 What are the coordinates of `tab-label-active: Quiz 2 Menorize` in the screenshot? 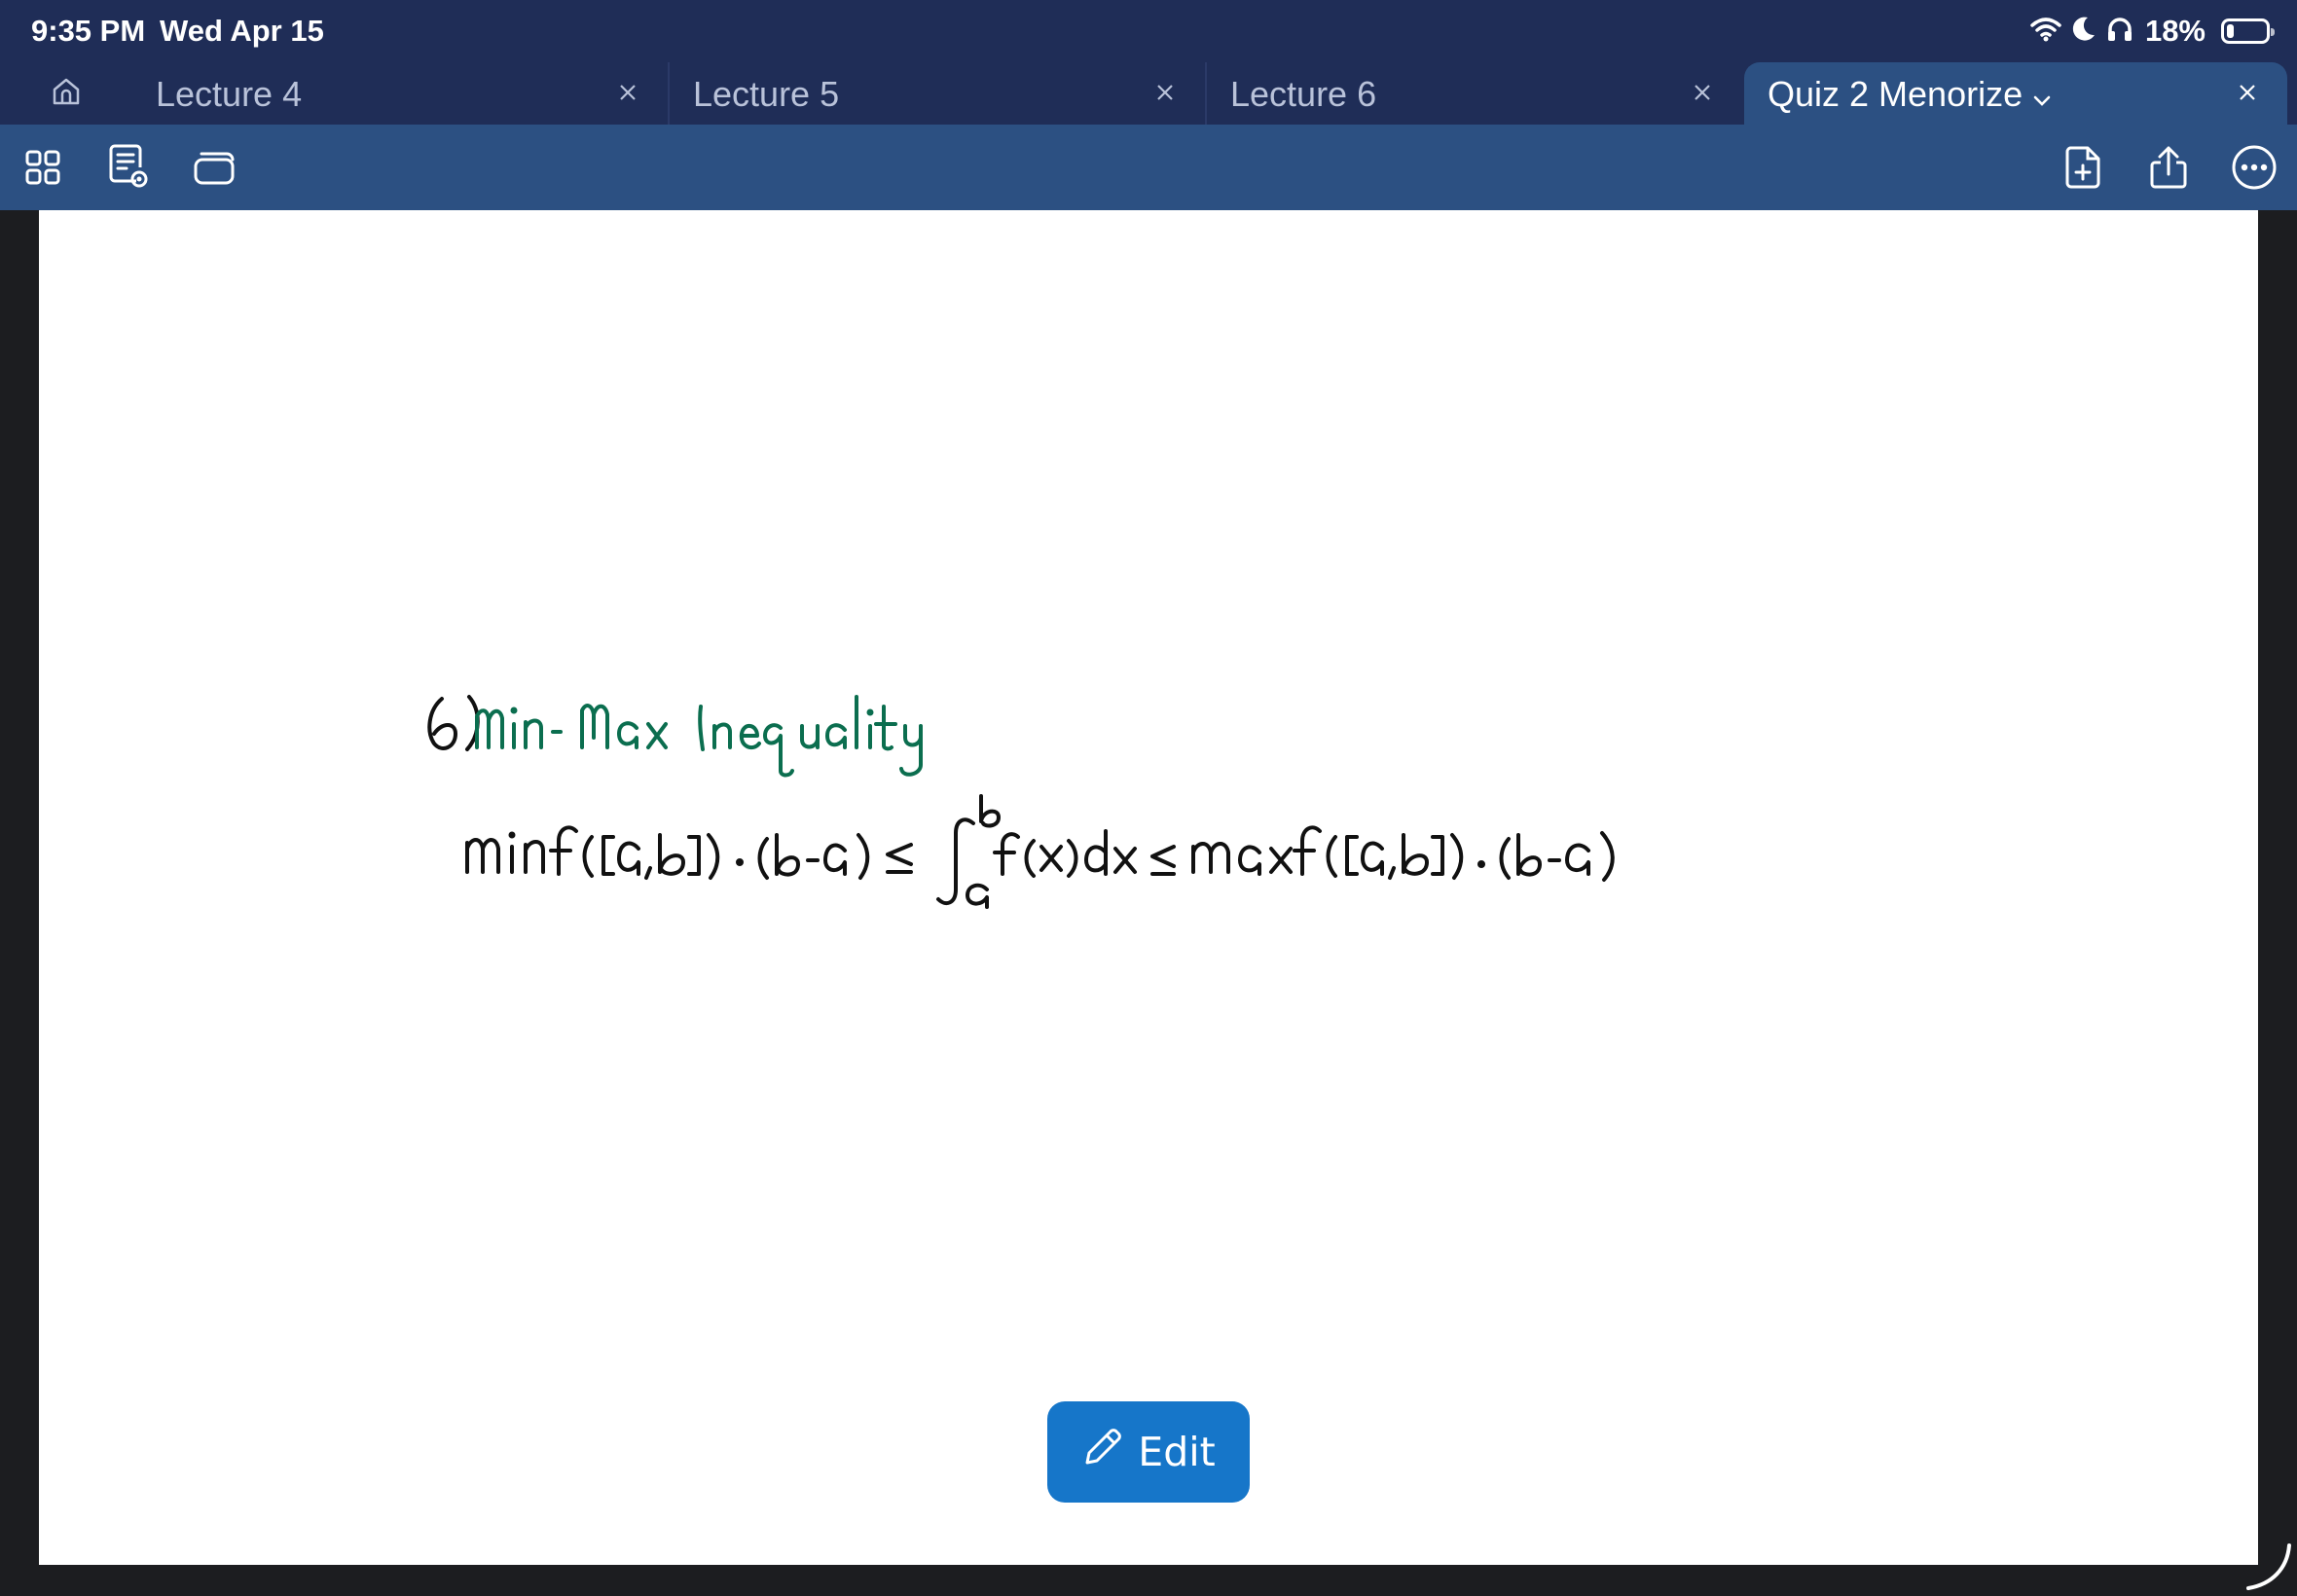 It's located at (1910, 95).